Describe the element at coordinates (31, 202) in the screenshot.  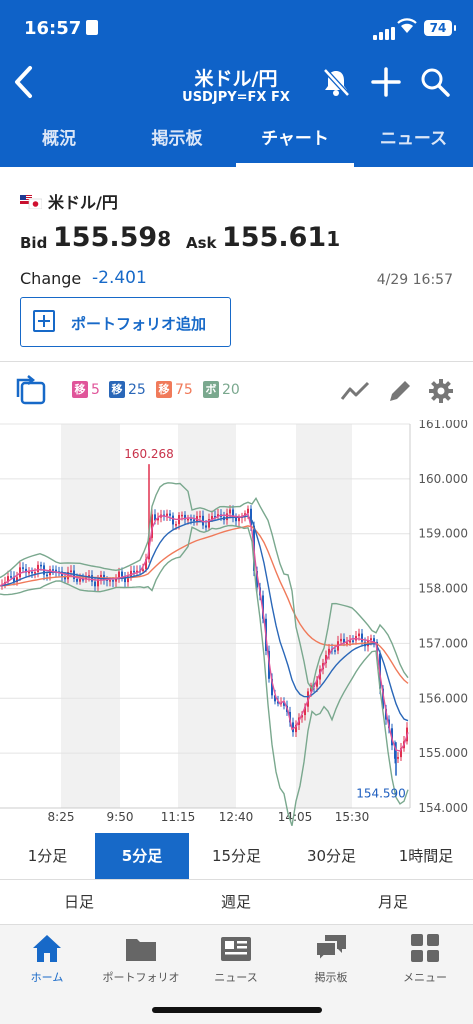
I see `us-jp-flag-icon` at that location.